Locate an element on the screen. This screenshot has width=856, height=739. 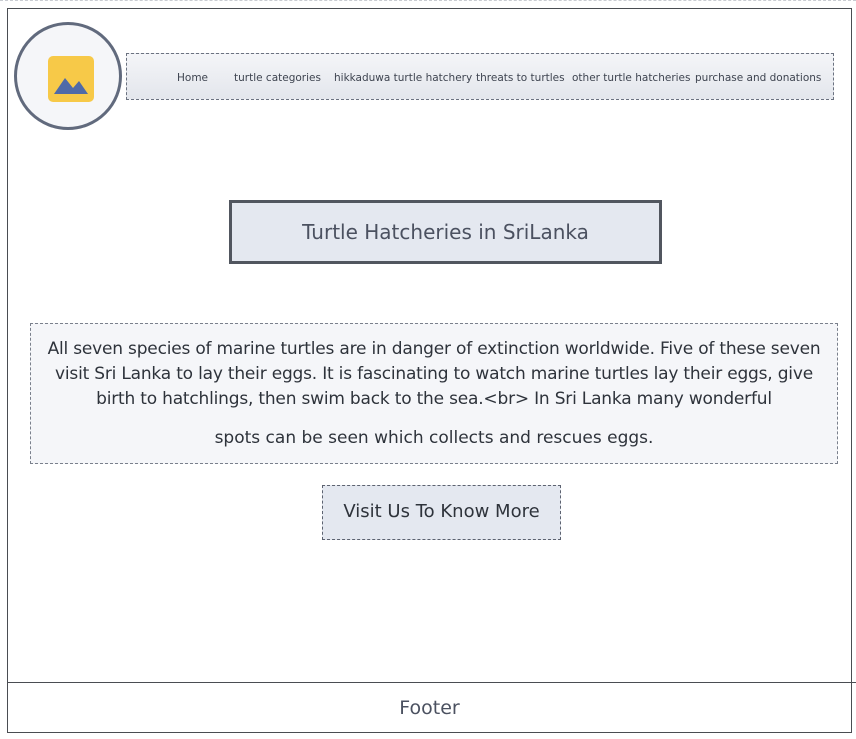
nav-item-threats-to-turtles: threats to turtles is located at coordinates (520, 76).